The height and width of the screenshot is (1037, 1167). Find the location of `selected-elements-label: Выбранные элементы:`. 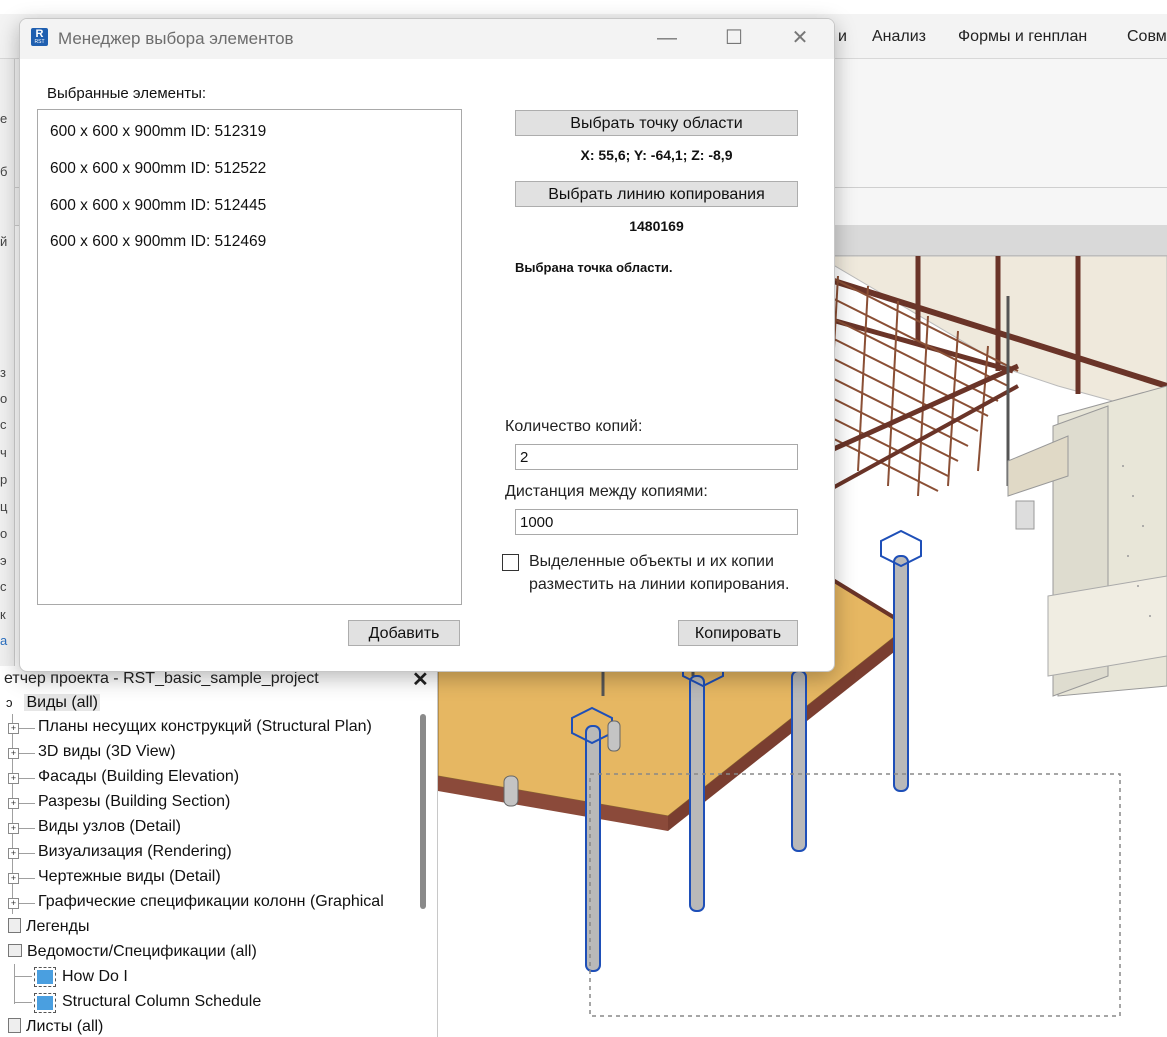

selected-elements-label: Выбранные элементы: is located at coordinates (127, 93).